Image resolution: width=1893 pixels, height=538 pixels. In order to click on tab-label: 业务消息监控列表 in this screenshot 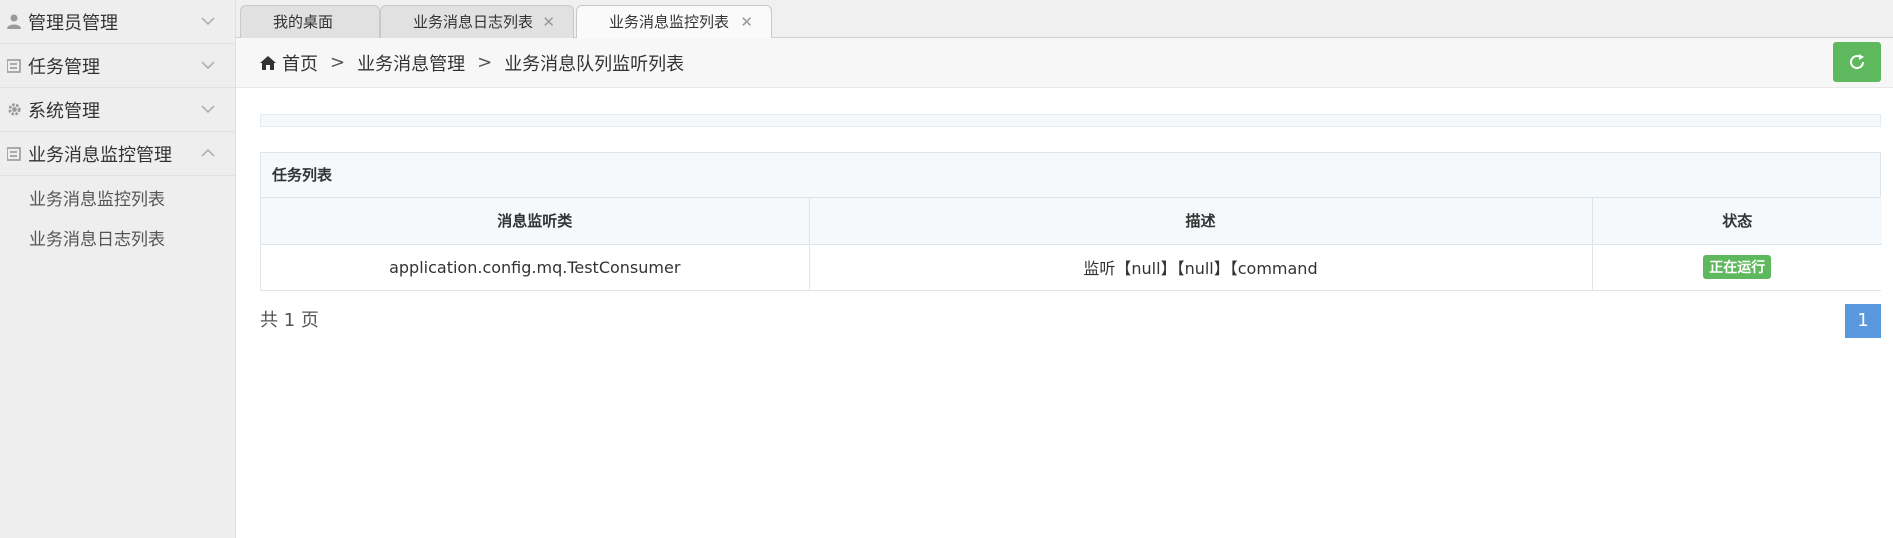, I will do `click(669, 22)`.